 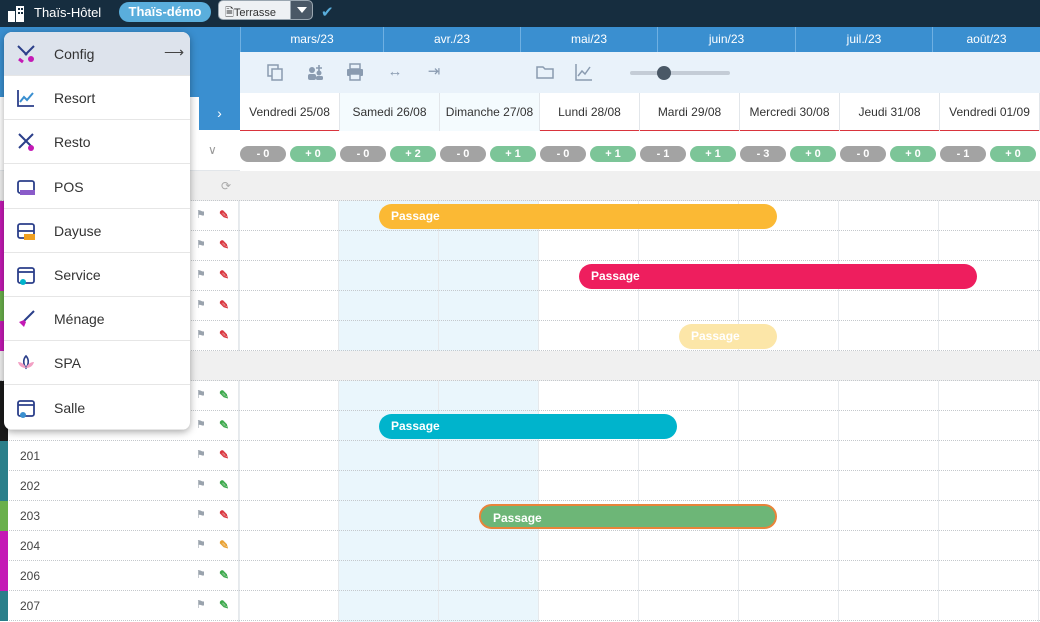 What do you see at coordinates (990, 112) in the screenshot?
I see `day-header: Vendredi 01/09` at bounding box center [990, 112].